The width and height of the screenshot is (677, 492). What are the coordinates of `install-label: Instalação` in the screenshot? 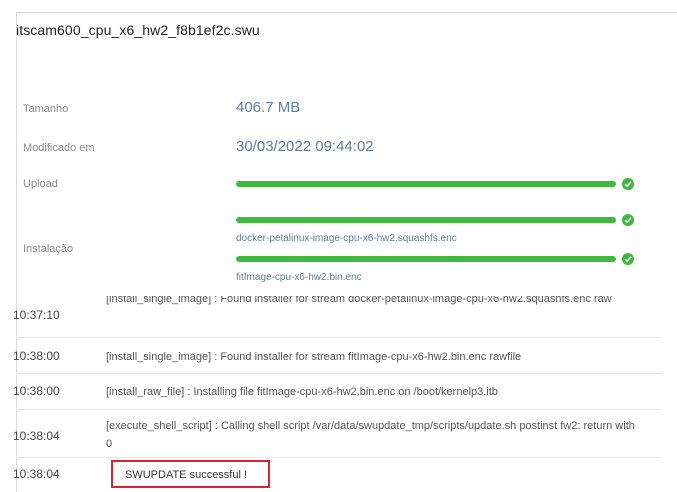 It's located at (48, 249).